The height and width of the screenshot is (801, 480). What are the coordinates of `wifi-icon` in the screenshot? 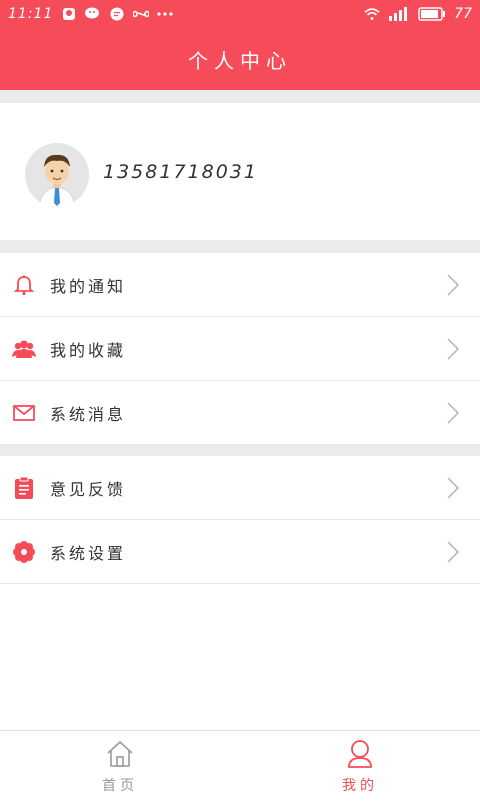 It's located at (372, 14).